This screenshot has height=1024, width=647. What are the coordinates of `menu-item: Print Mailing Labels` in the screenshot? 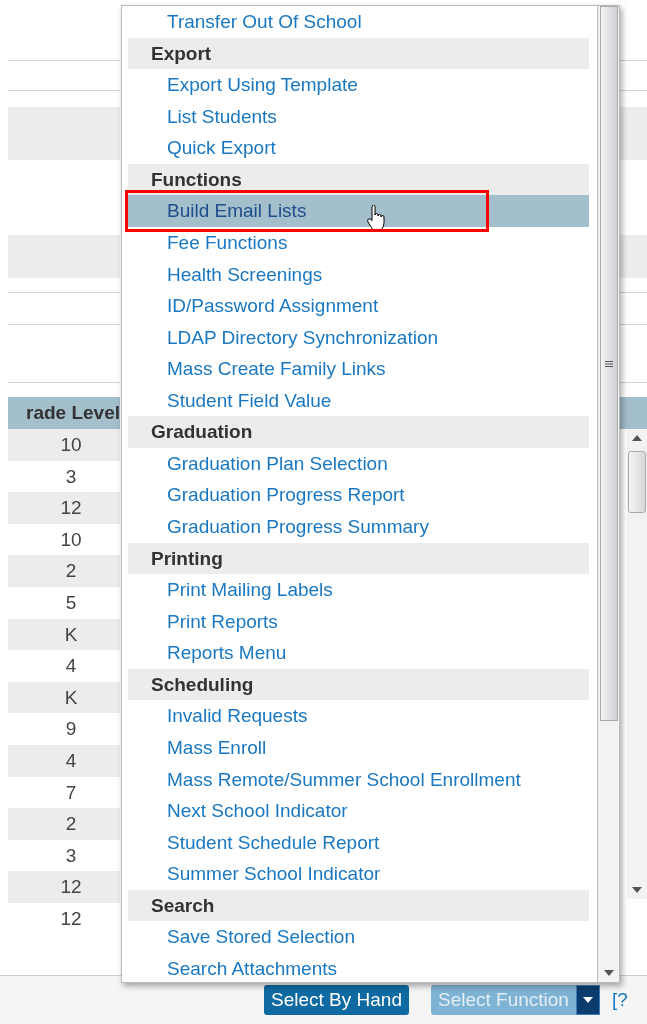 It's located at (358, 590).